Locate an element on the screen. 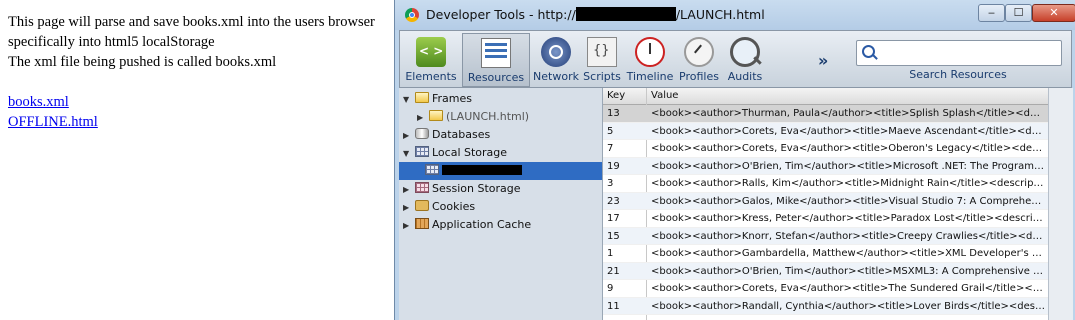 This screenshot has height=320, width=1075. close-button: ✕ is located at coordinates (1053, 13).